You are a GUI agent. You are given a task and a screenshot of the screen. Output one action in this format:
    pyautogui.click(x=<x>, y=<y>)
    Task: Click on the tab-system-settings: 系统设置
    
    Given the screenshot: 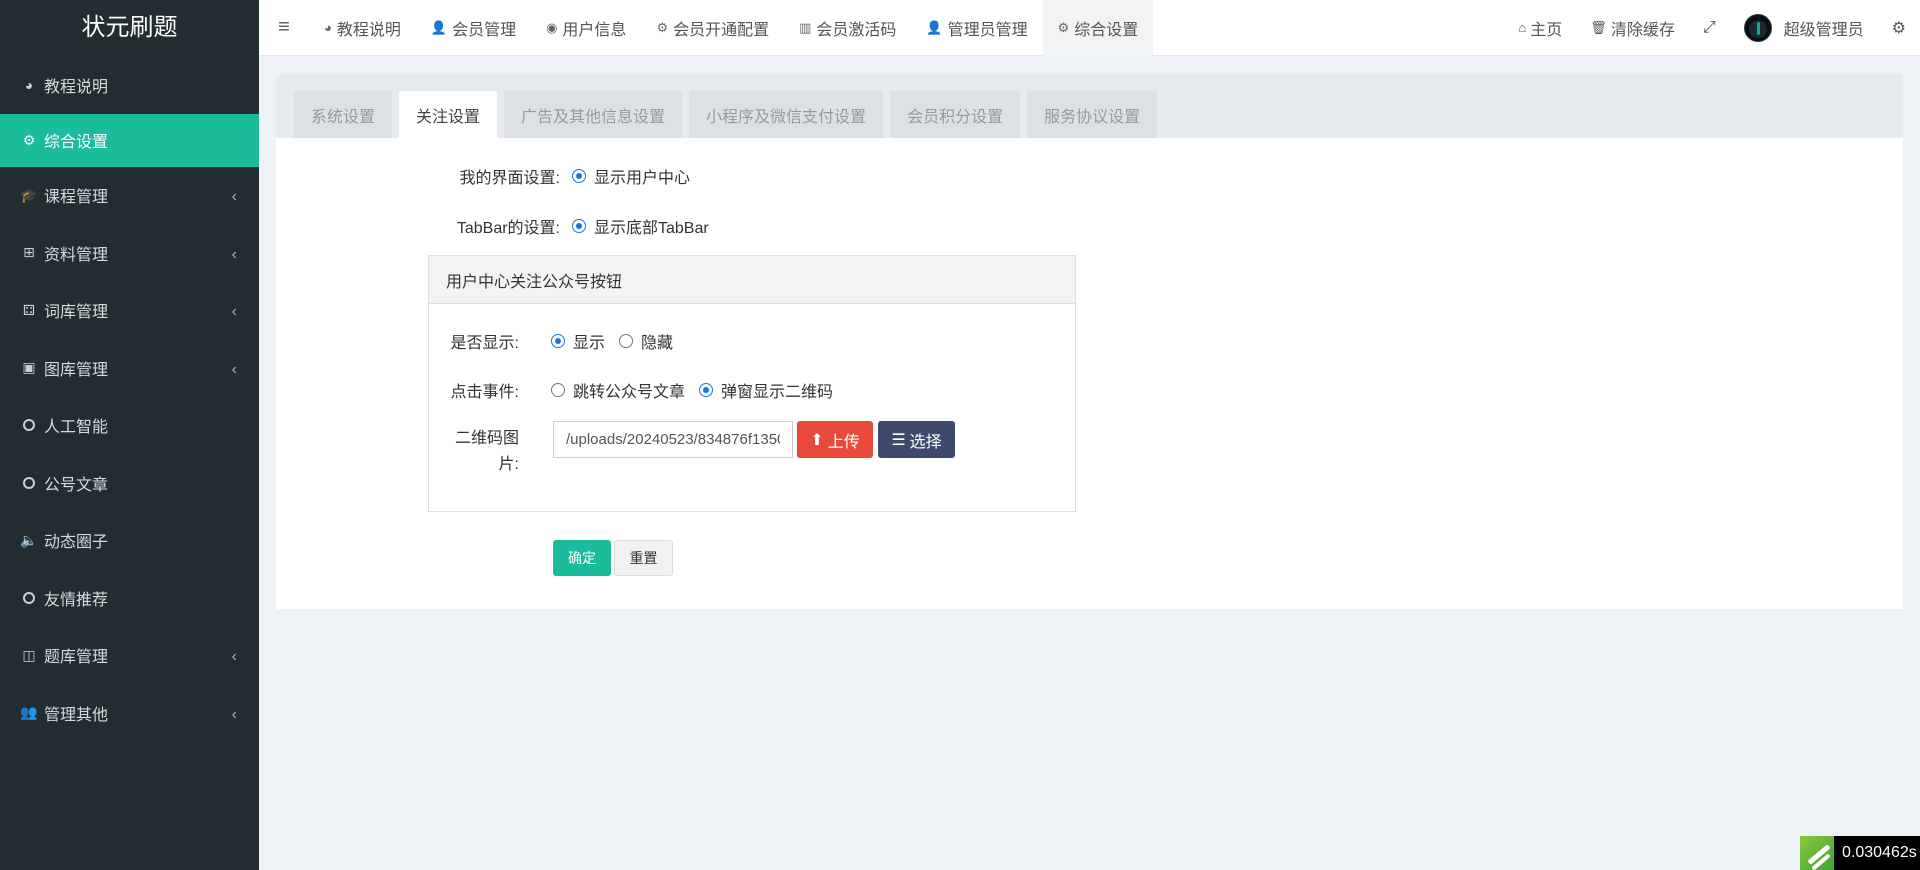 What is the action you would take?
    pyautogui.click(x=343, y=114)
    